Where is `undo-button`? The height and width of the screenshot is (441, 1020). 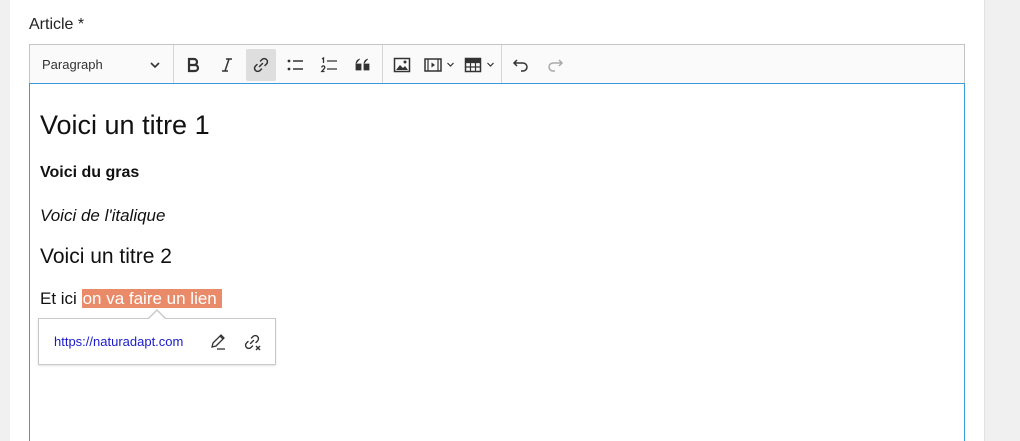 undo-button is located at coordinates (521, 65).